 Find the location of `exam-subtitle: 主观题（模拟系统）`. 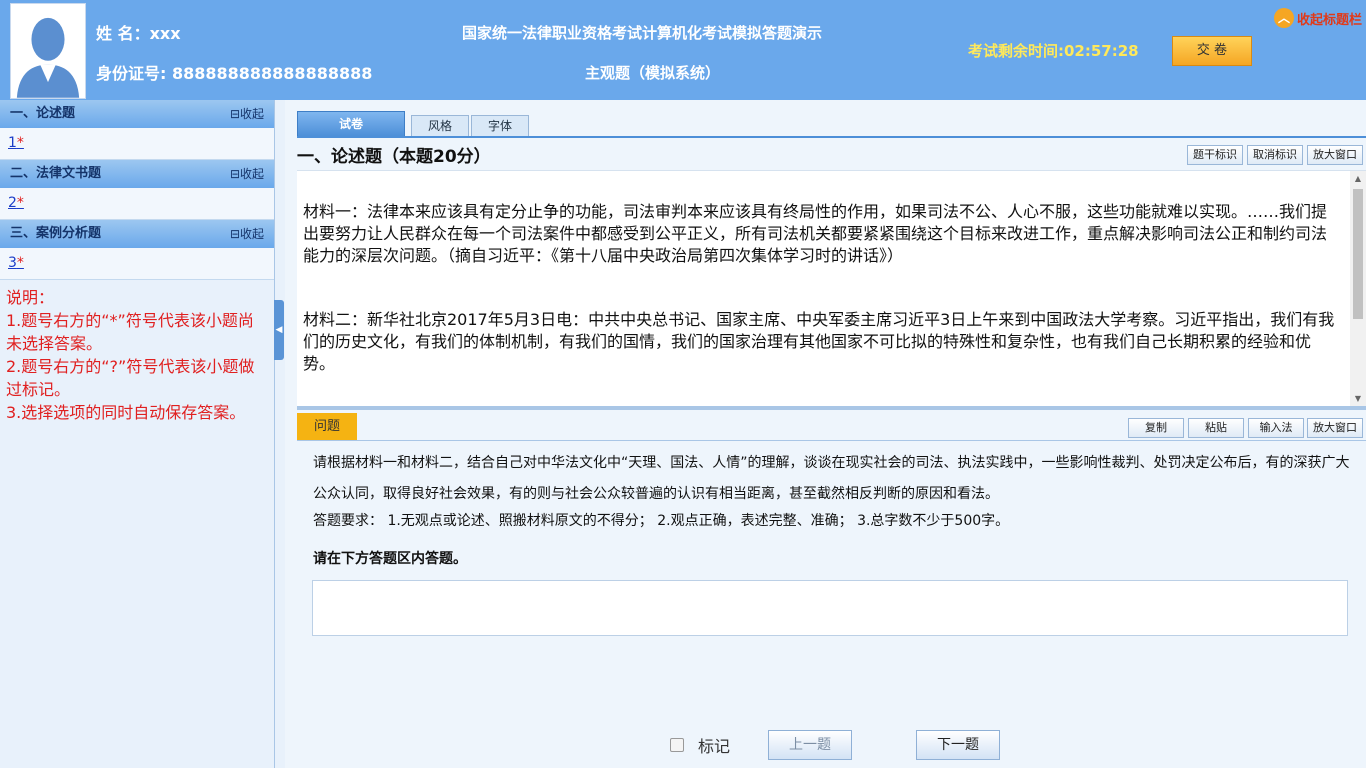

exam-subtitle: 主观题（模拟系统） is located at coordinates (653, 73).